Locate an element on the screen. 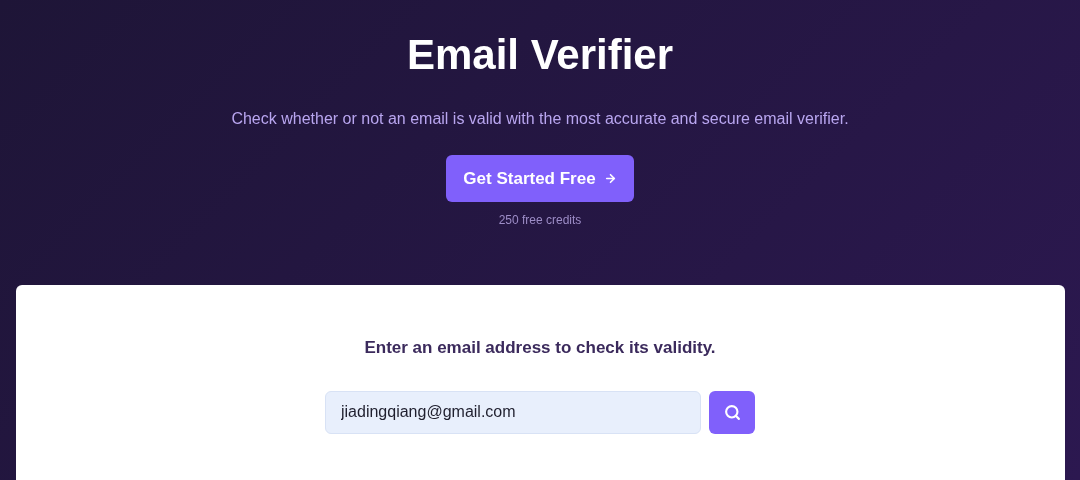 The image size is (1080, 480). search-icon is located at coordinates (732, 412).